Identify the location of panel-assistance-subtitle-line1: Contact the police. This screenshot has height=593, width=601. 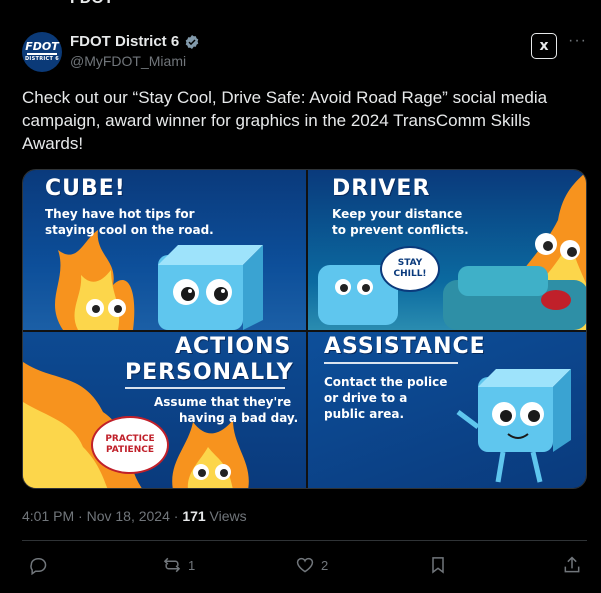
(386, 382).